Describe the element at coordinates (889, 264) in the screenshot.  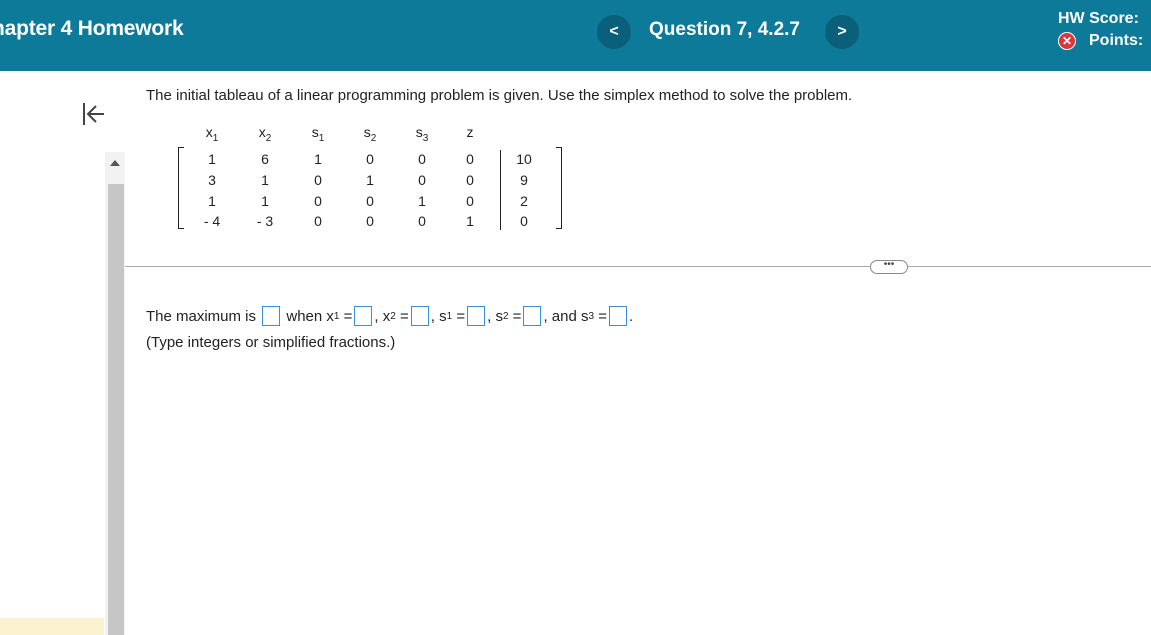
I see `more-icon: •••` at that location.